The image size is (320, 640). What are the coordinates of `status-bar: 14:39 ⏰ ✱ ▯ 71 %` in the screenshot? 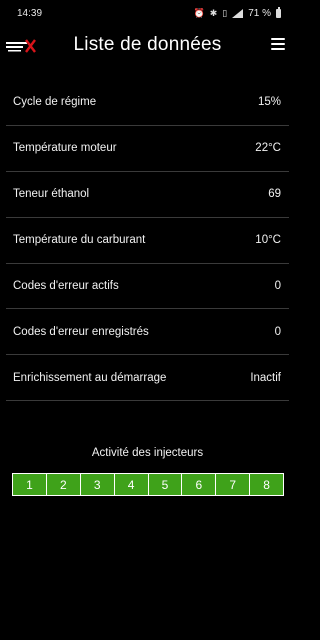 It's located at (147, 13).